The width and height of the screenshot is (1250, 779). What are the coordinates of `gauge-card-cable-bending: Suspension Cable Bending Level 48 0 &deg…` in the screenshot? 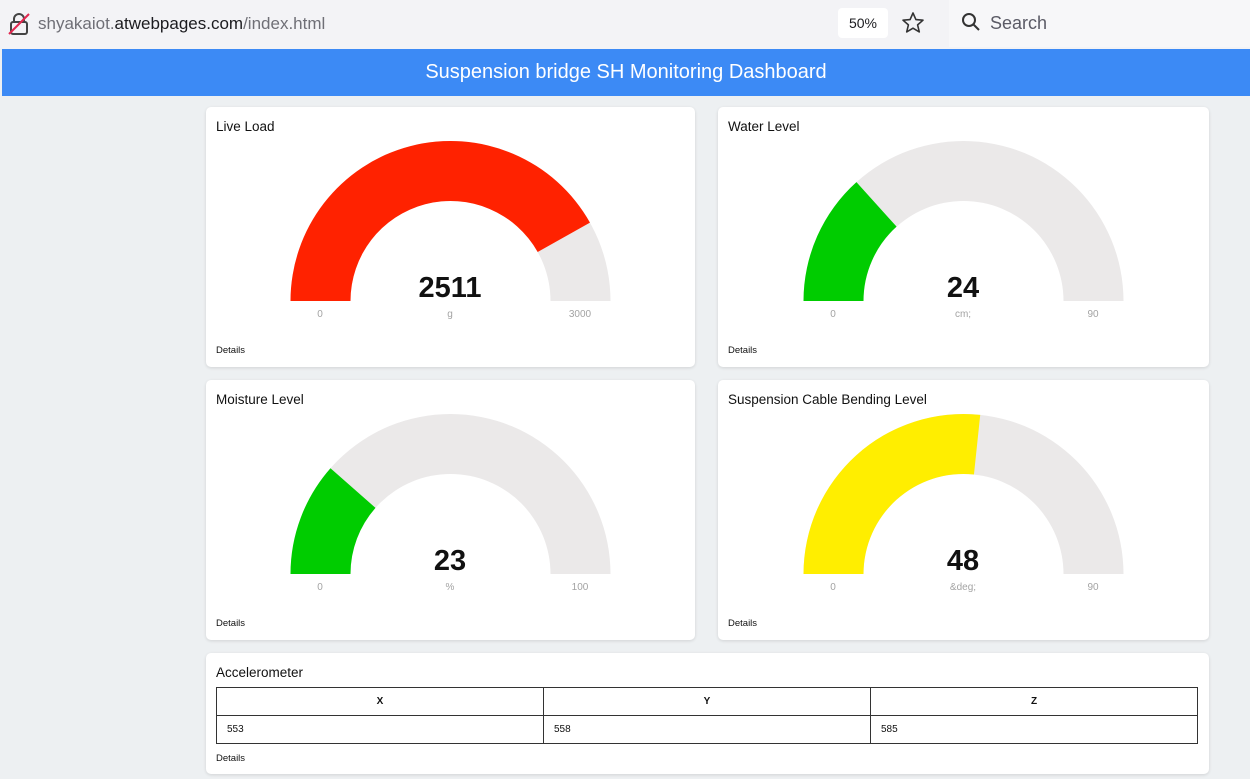 It's located at (963, 510).